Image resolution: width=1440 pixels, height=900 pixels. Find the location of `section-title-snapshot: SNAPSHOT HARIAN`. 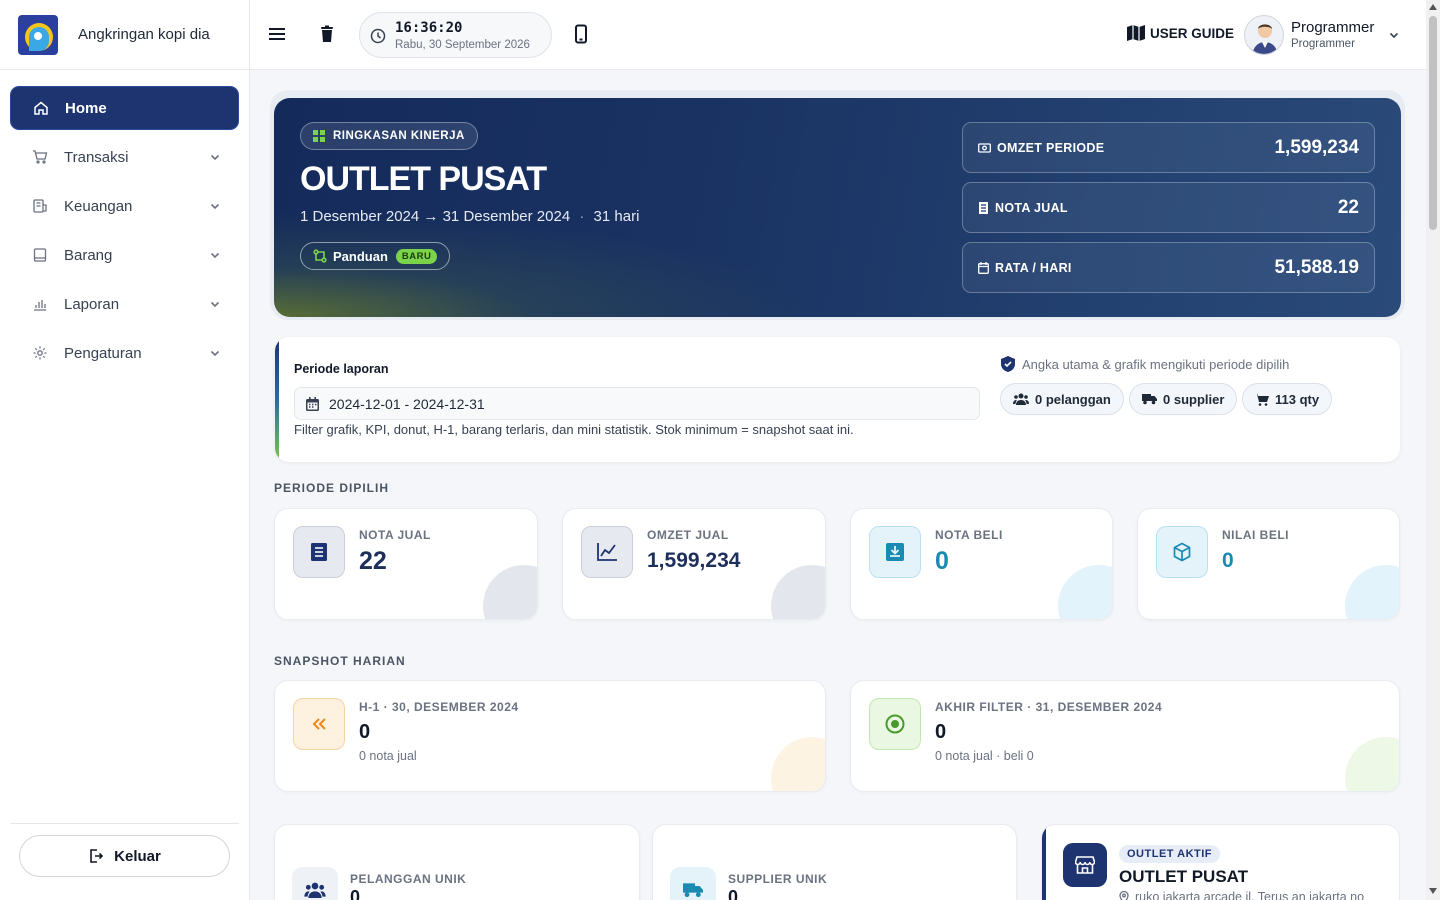

section-title-snapshot: SNAPSHOT HARIAN is located at coordinates (340, 661).